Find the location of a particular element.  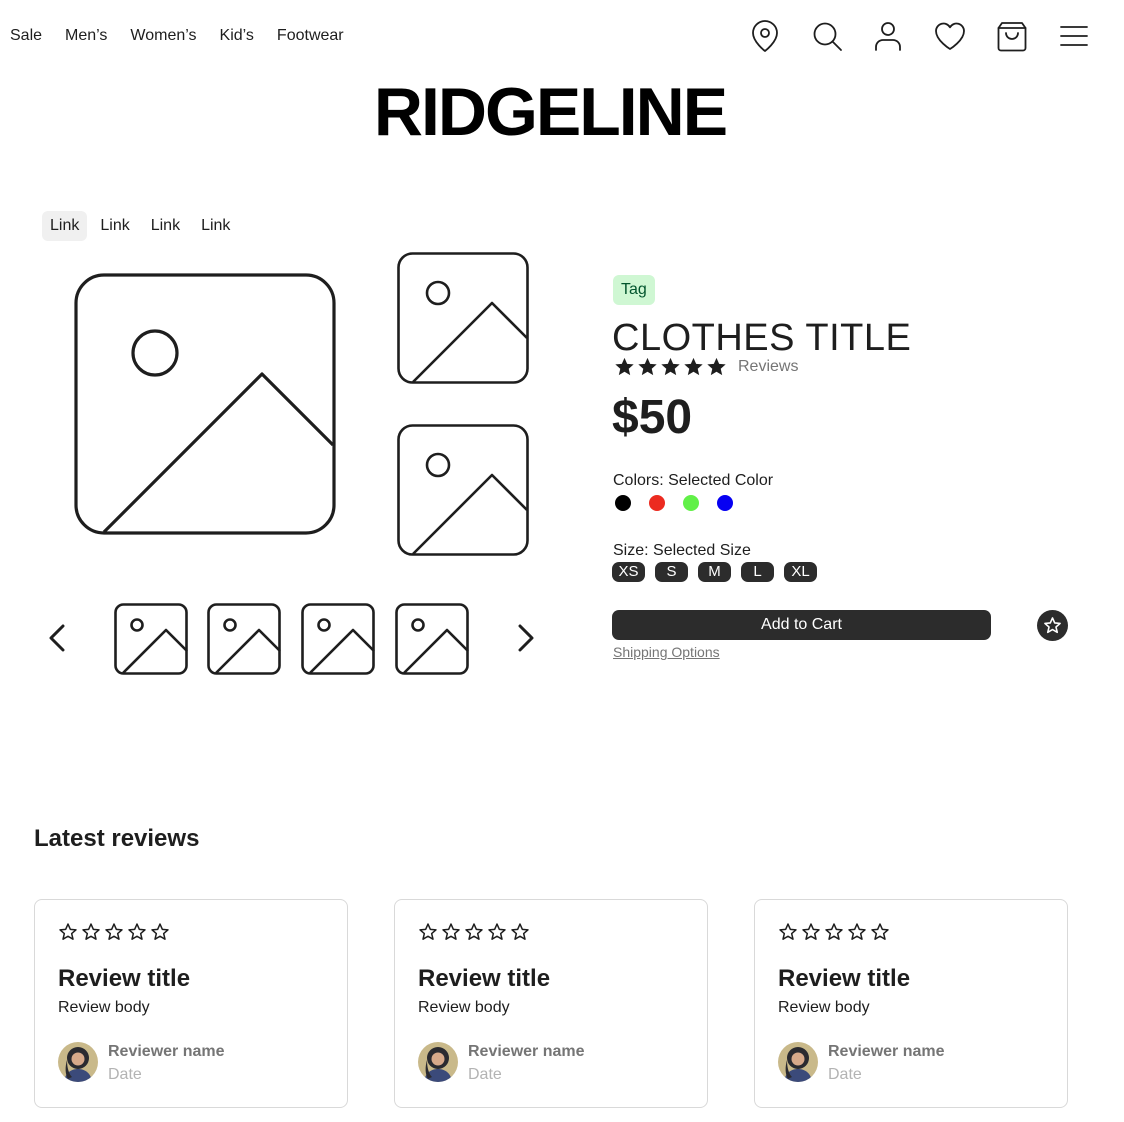

product-rating: Reviews is located at coordinates (705, 367).